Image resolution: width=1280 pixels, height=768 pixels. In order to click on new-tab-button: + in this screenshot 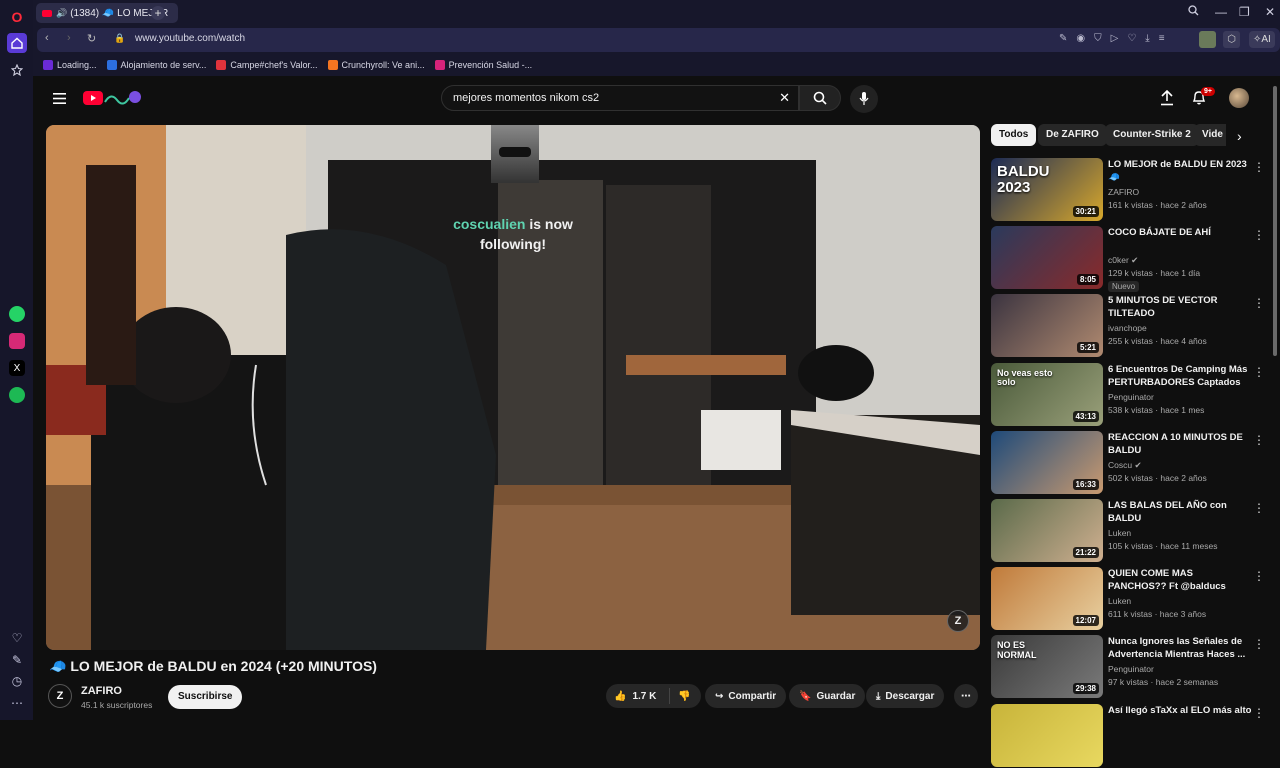, I will do `click(158, 13)`.